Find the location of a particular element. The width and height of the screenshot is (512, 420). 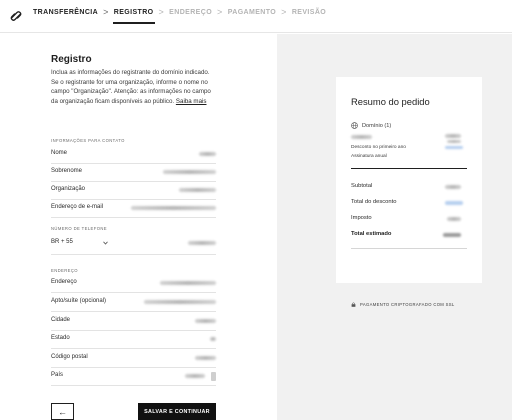

country-dropdown-toggle is located at coordinates (213, 376).